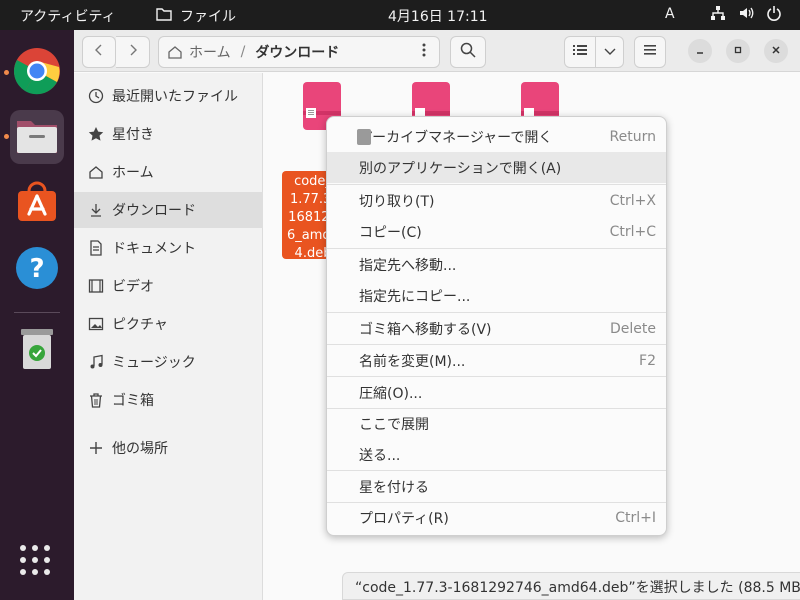 The height and width of the screenshot is (600, 800). I want to click on menu-item-cut: 切り取り(T) Ctrl+X, so click(496, 200).